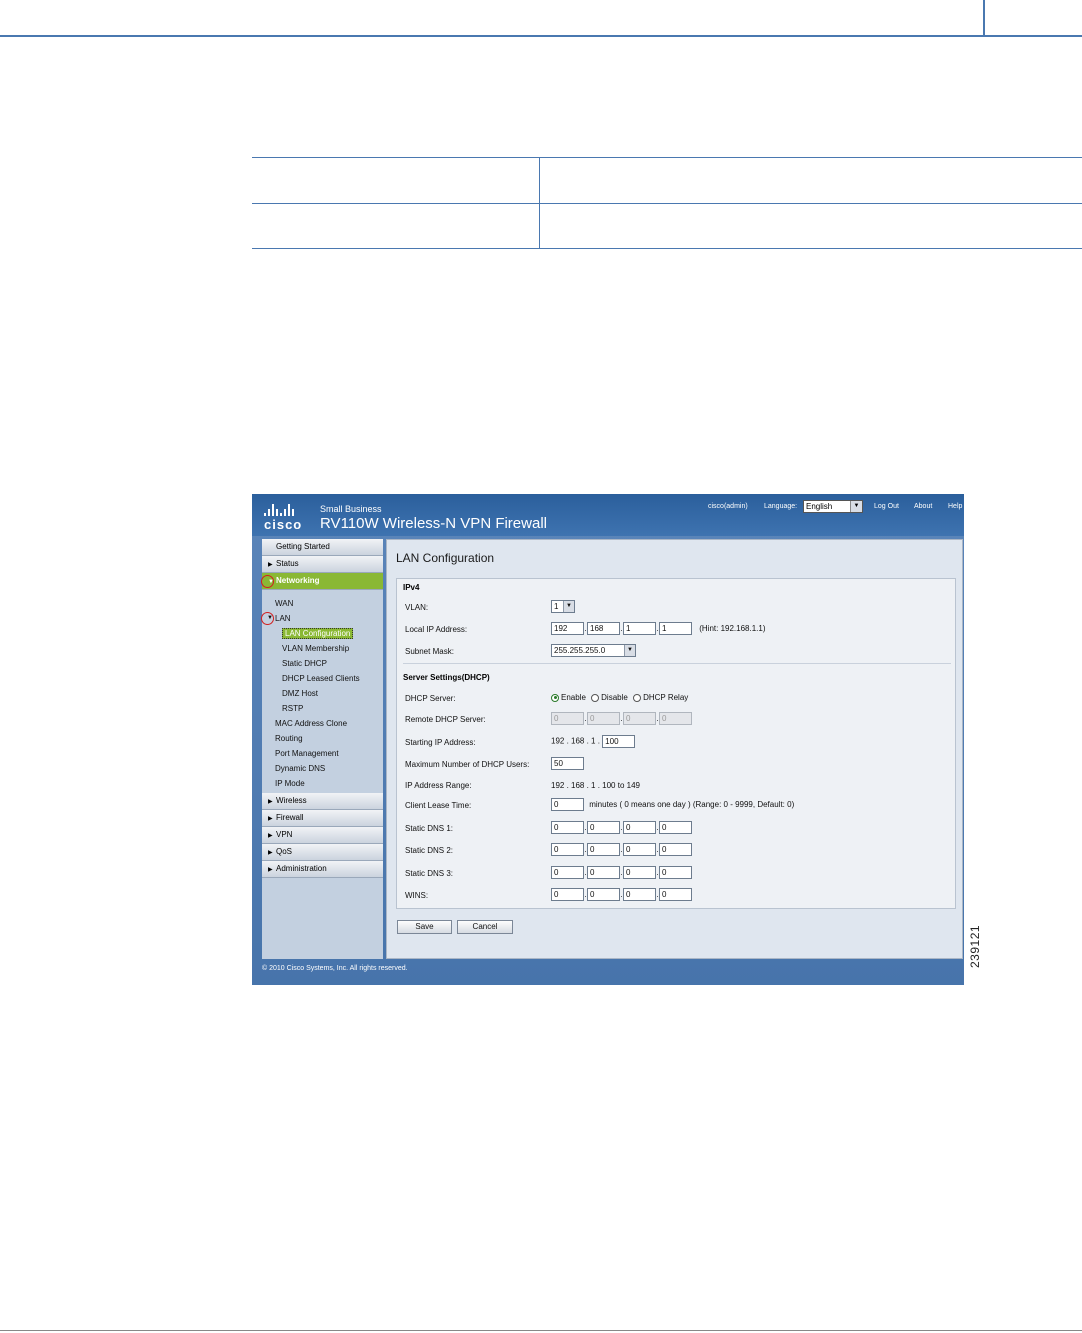  What do you see at coordinates (675, 894) in the screenshot?
I see `wins-octet-4: 0` at bounding box center [675, 894].